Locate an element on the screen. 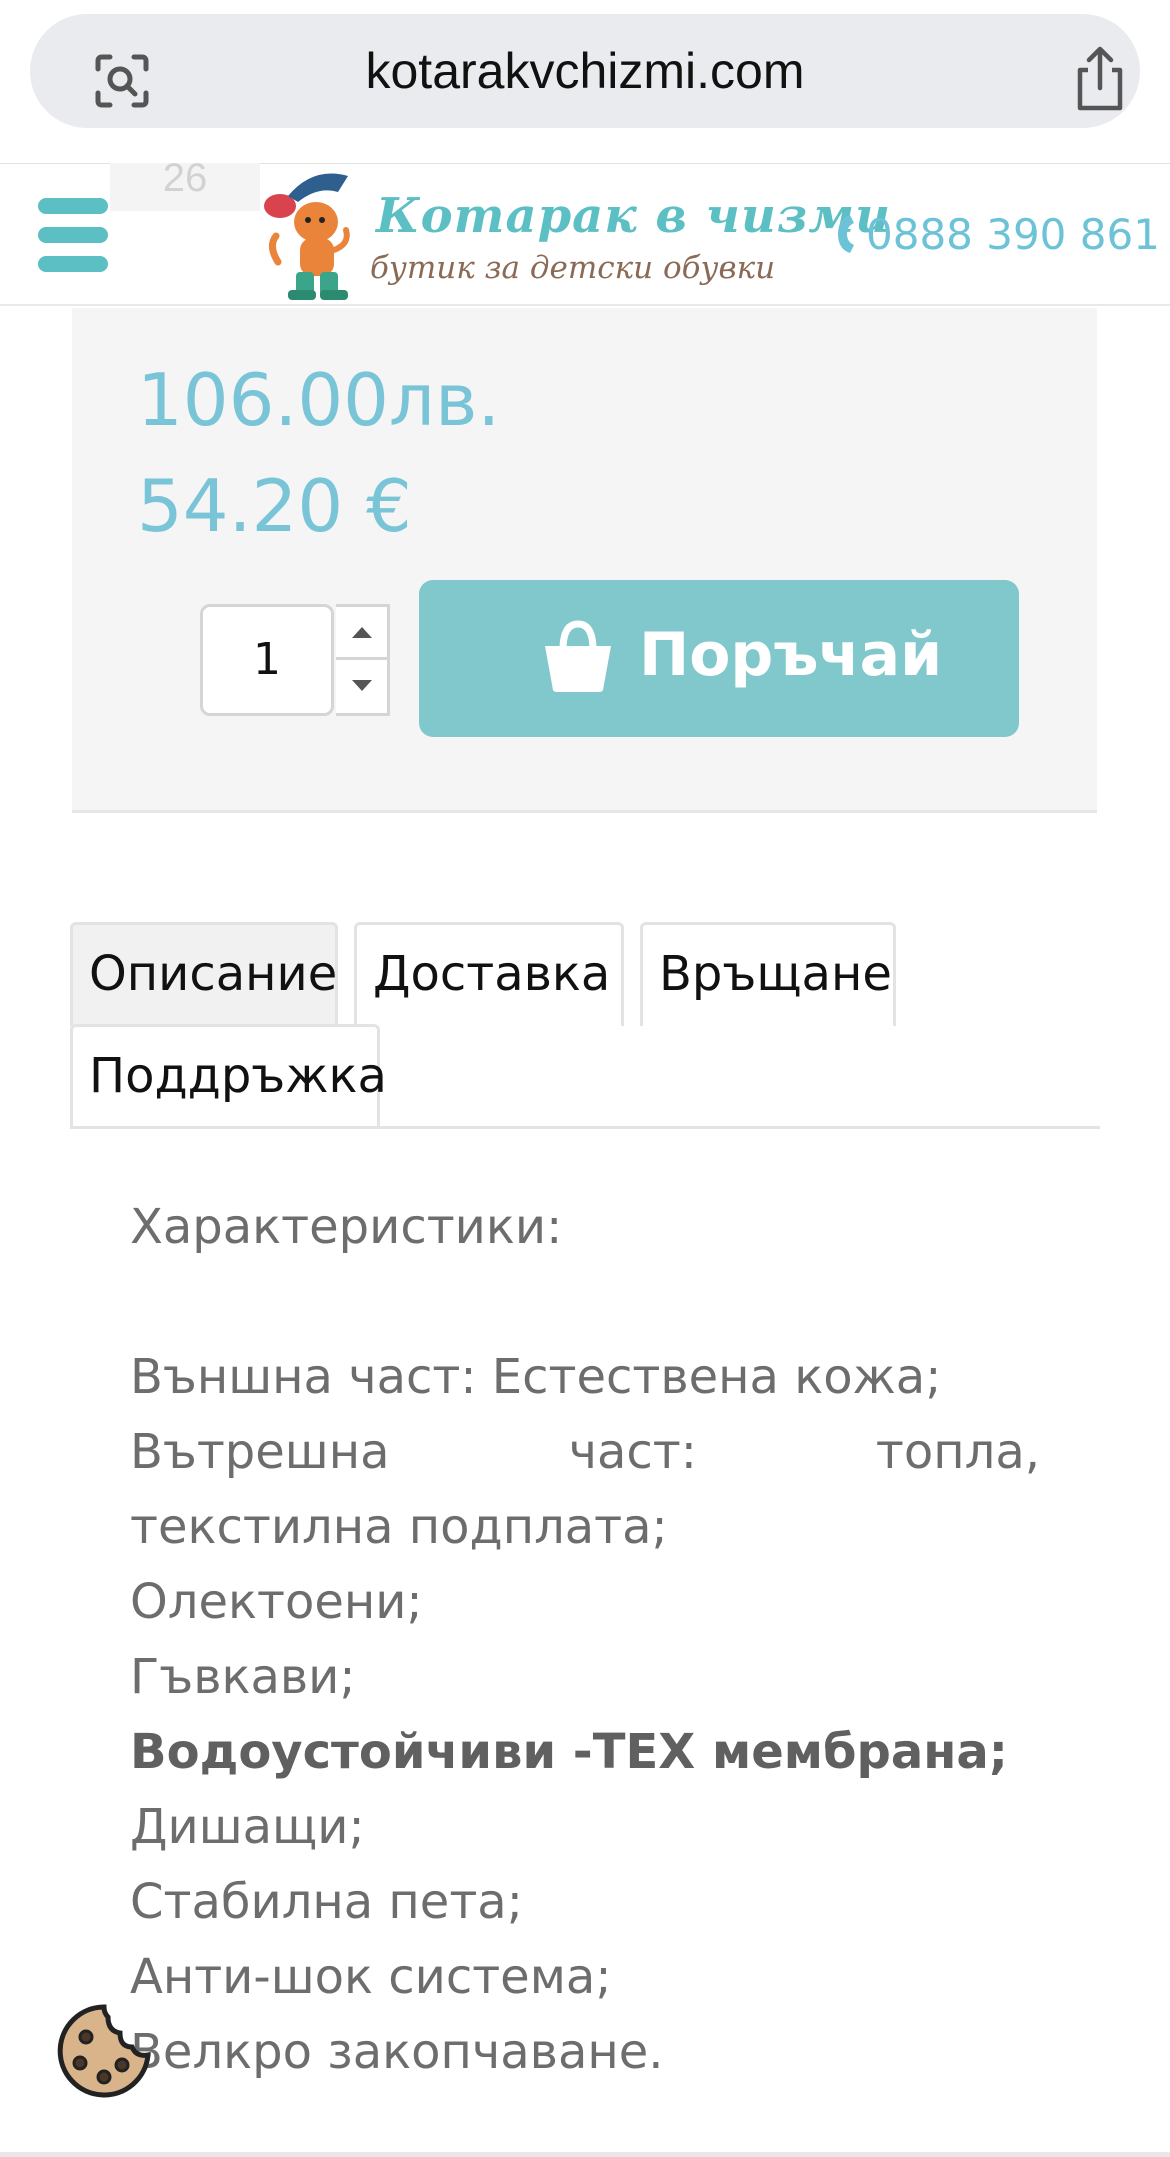 The height and width of the screenshot is (2157, 1170). description-line: Анти-шок система; is located at coordinates (371, 1977).